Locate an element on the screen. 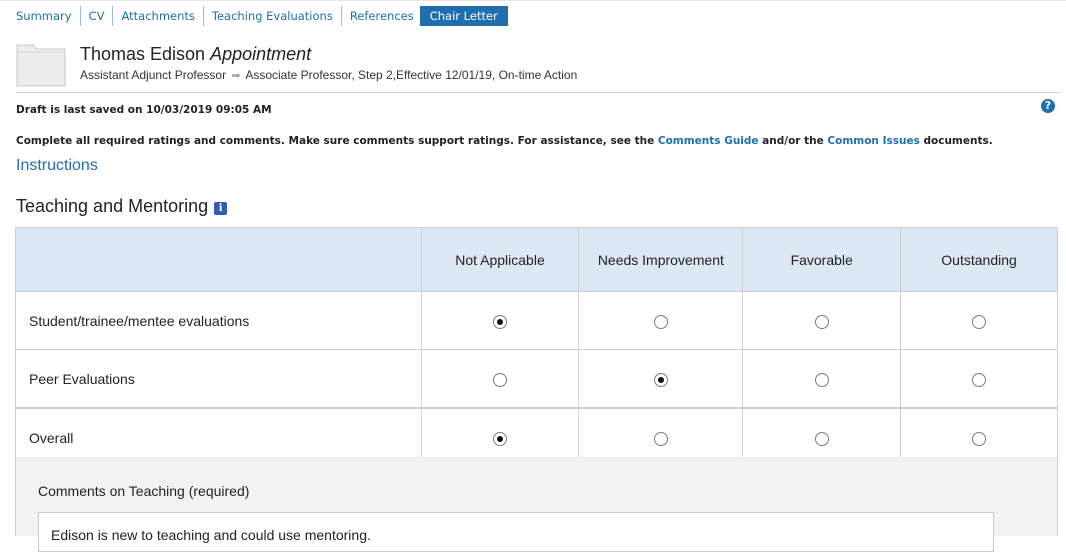 This screenshot has width=1066, height=552. common-issues-link: Common Issues is located at coordinates (873, 141).